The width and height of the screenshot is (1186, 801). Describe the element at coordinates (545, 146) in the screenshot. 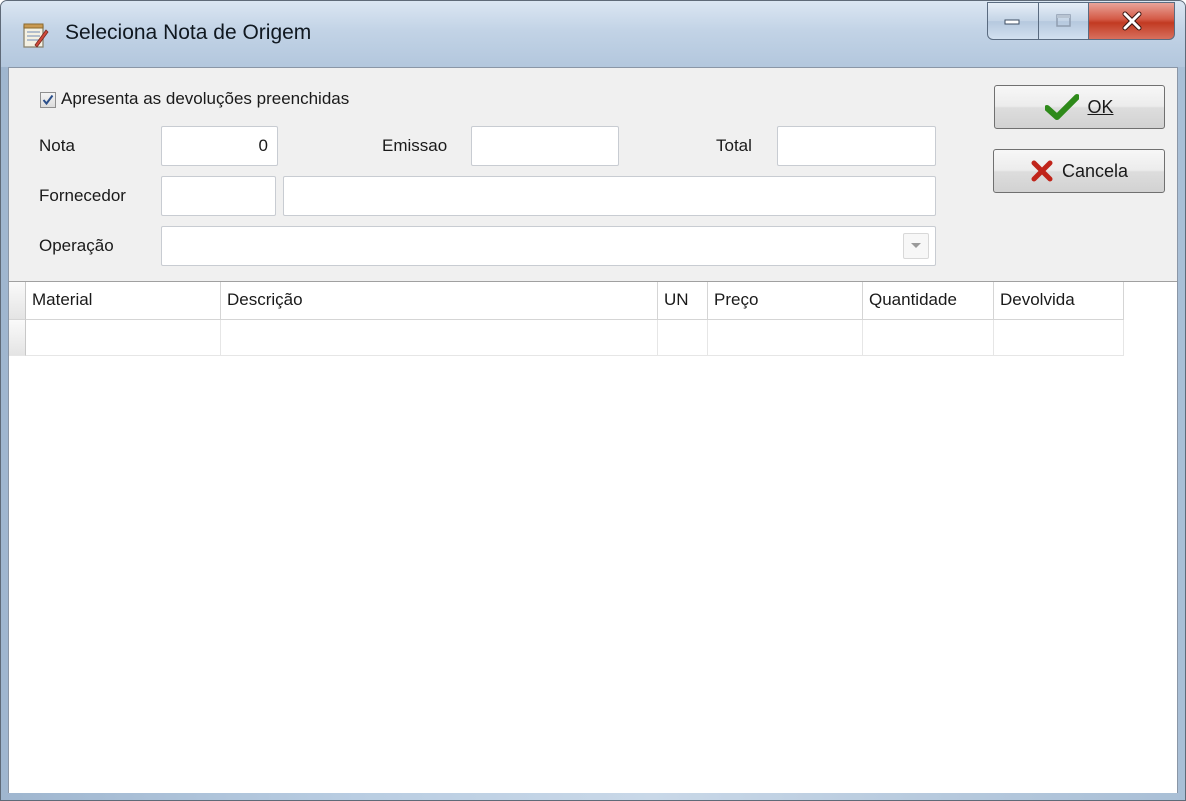

I see `emissao-input` at that location.